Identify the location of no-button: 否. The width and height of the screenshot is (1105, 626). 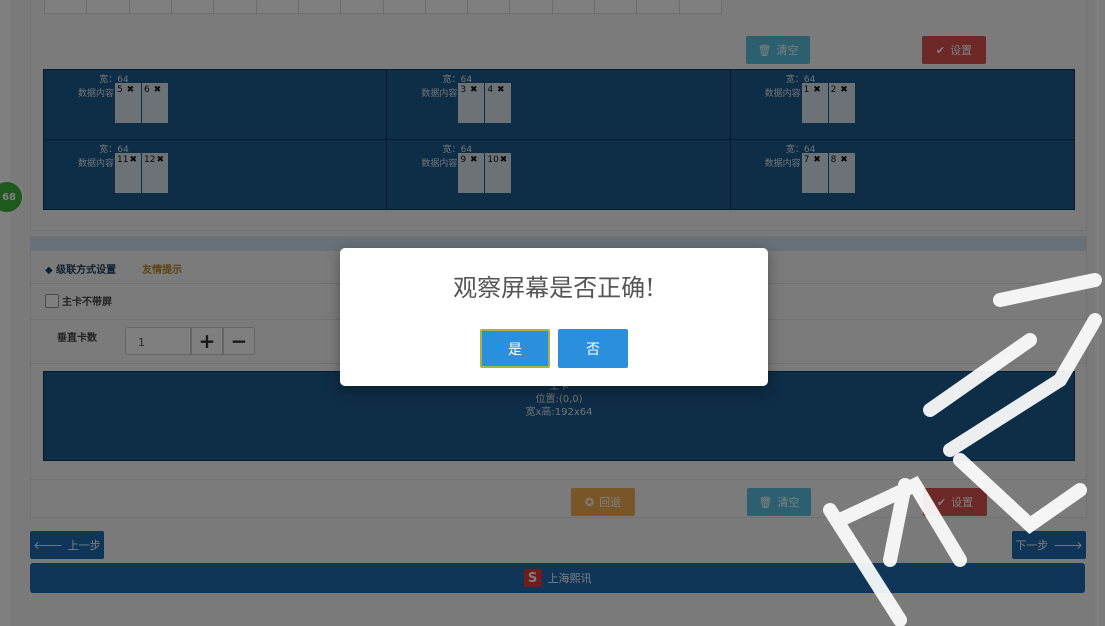
(593, 348).